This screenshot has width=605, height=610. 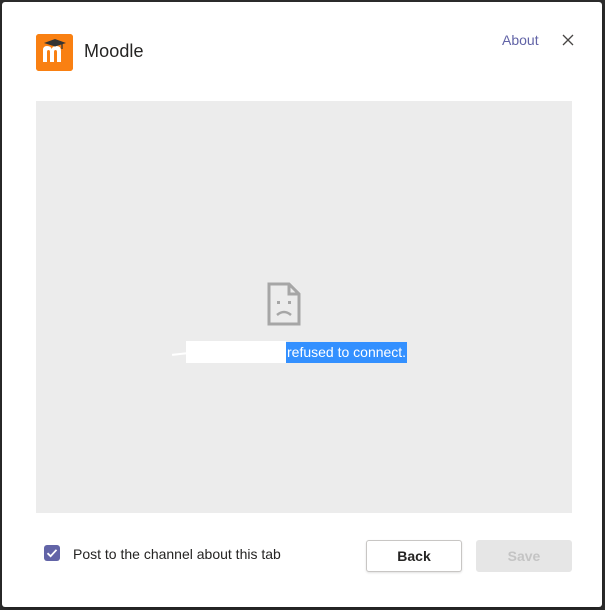 I want to click on connection-error-message: refused to connect., so click(x=297, y=352).